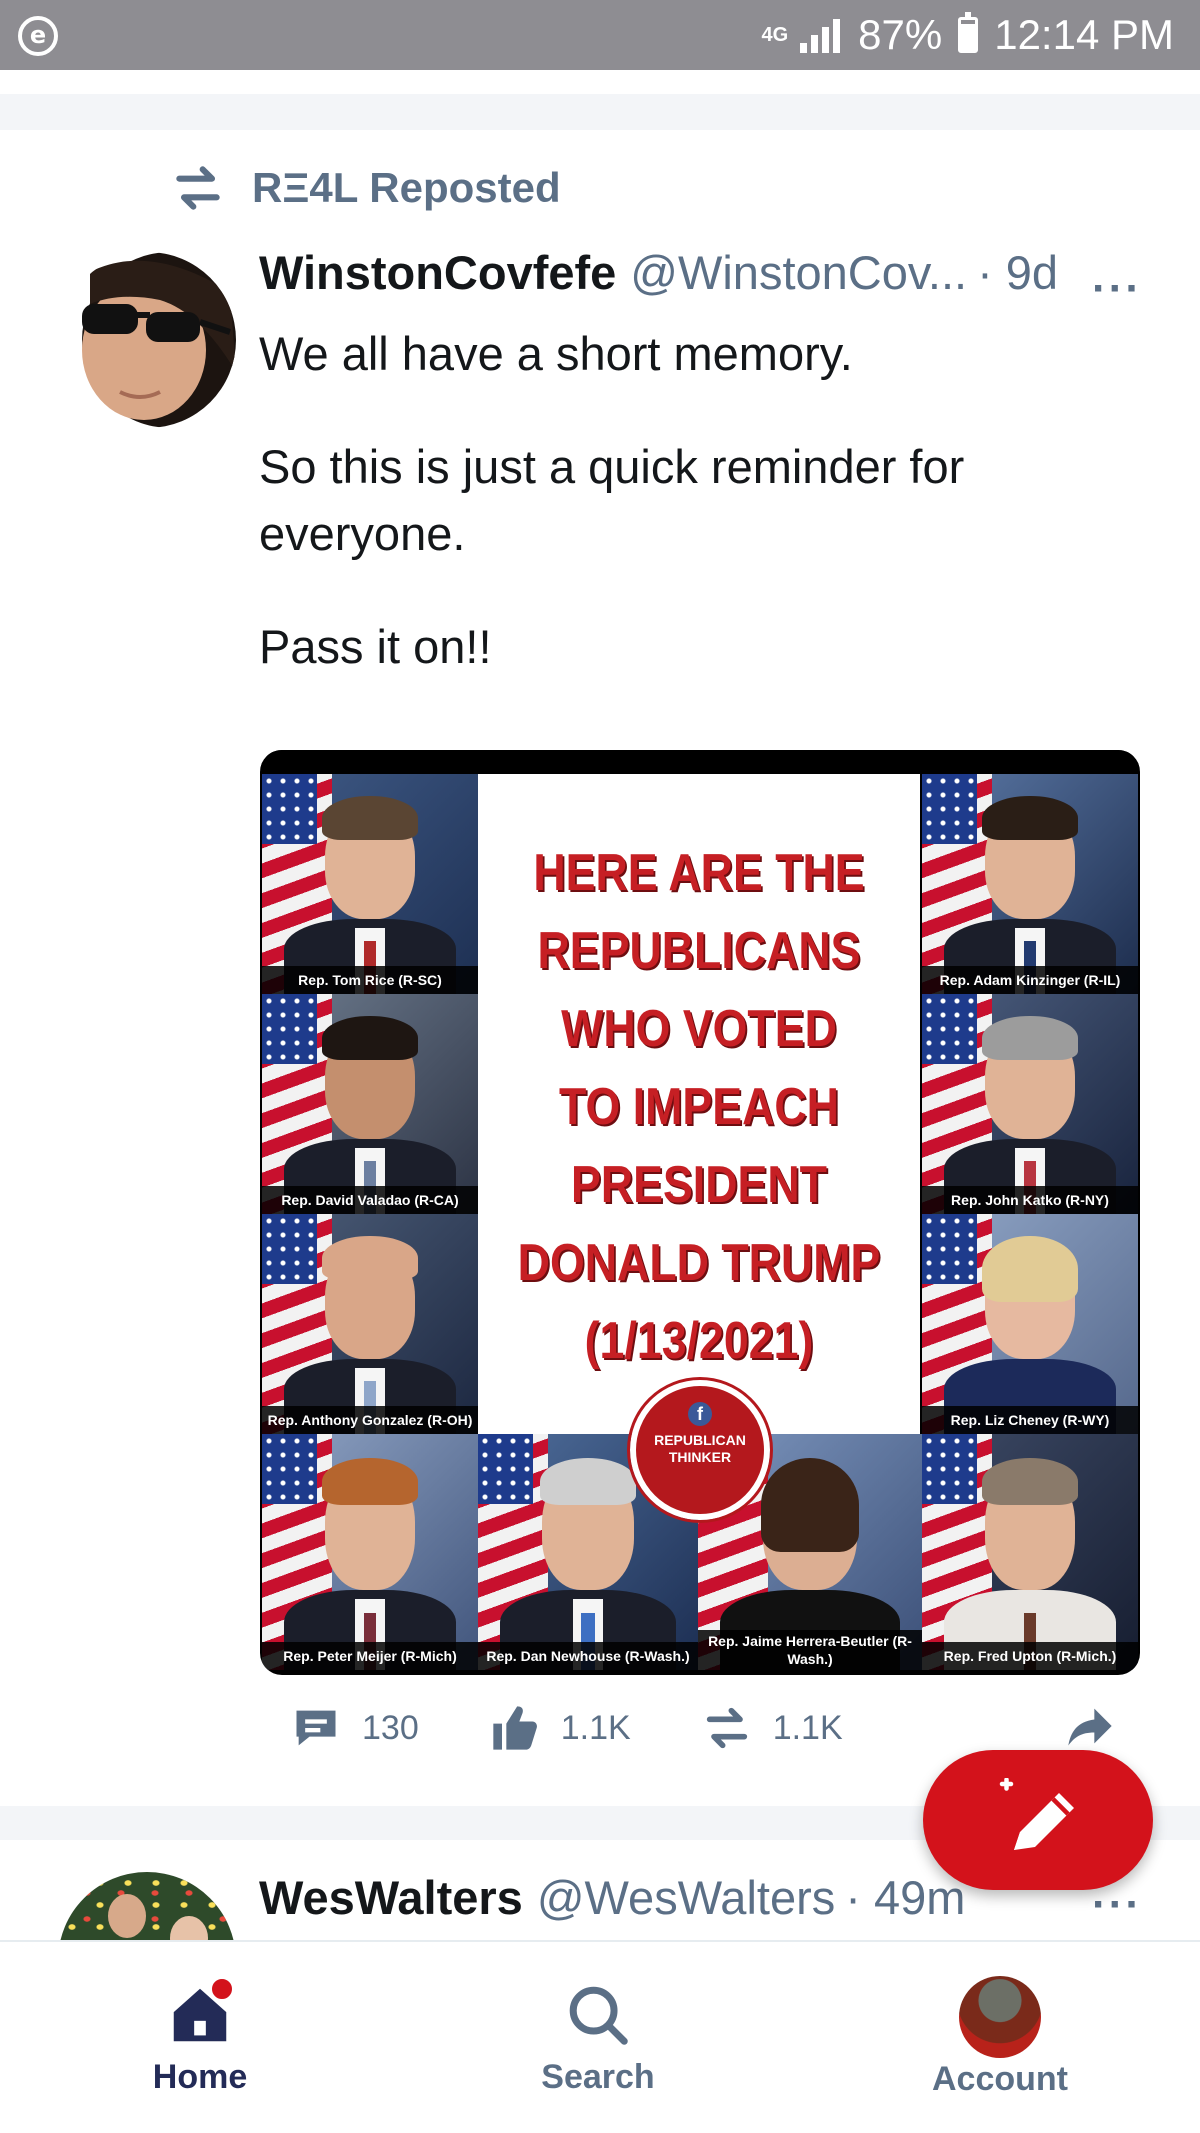 The height and width of the screenshot is (2133, 1200). I want to click on photo-caption: Rep. David Valadao (R-CA), so click(370, 1200).